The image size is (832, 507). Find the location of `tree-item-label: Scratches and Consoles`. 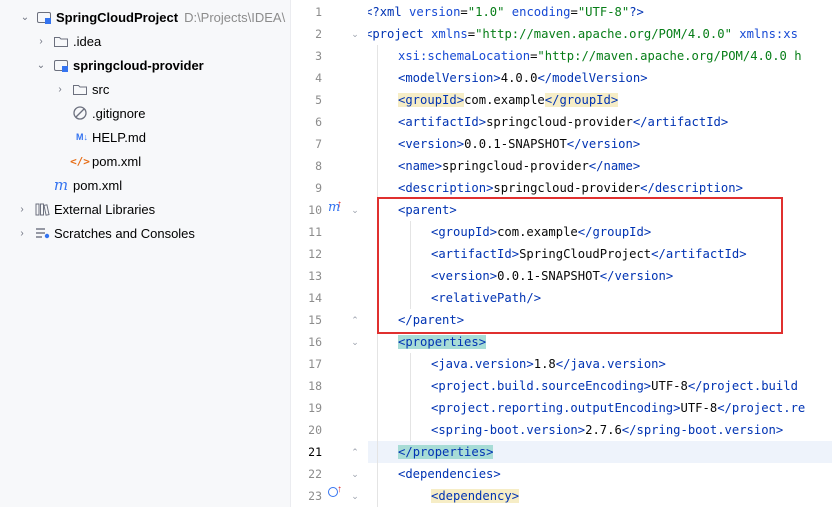

tree-item-label: Scratches and Consoles is located at coordinates (124, 233).